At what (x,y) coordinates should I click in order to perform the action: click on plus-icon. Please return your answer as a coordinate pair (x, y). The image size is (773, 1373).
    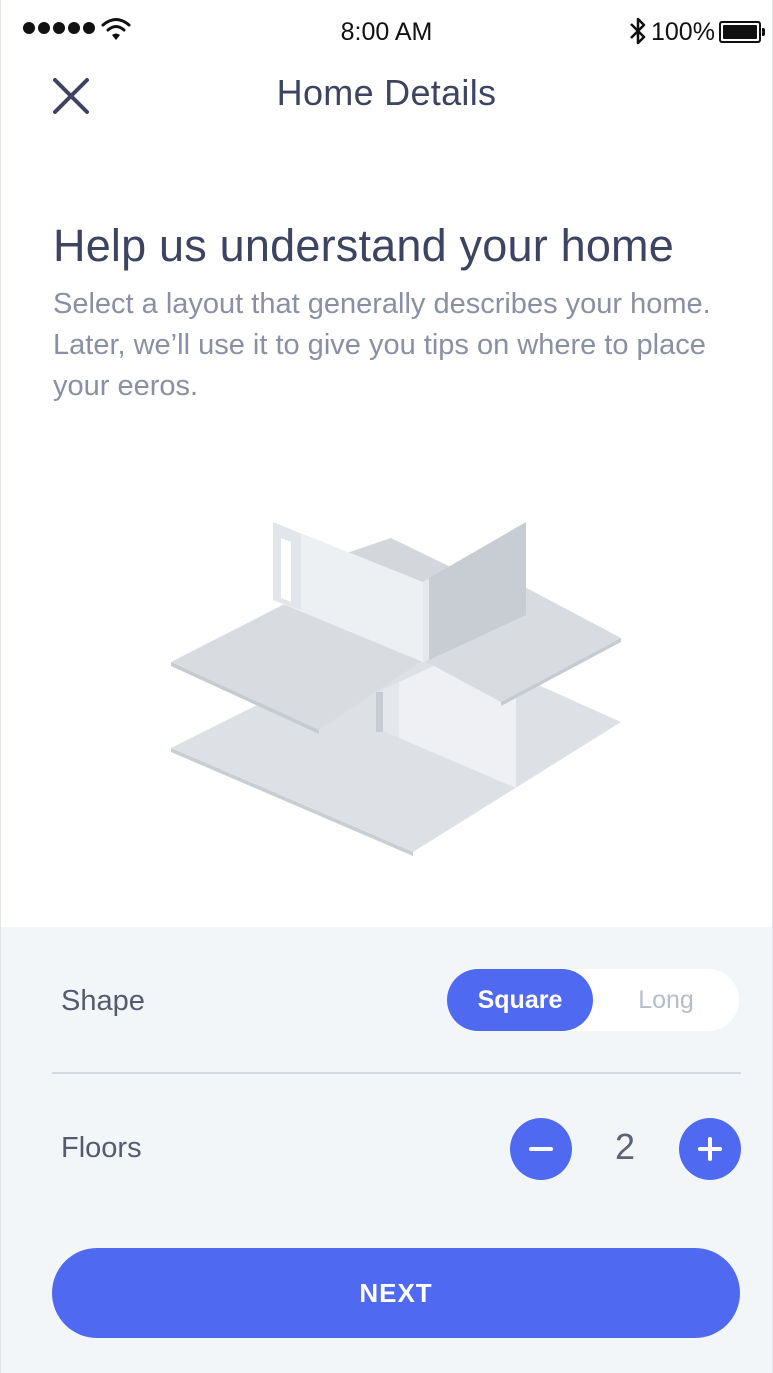
    Looking at the image, I should click on (710, 1149).